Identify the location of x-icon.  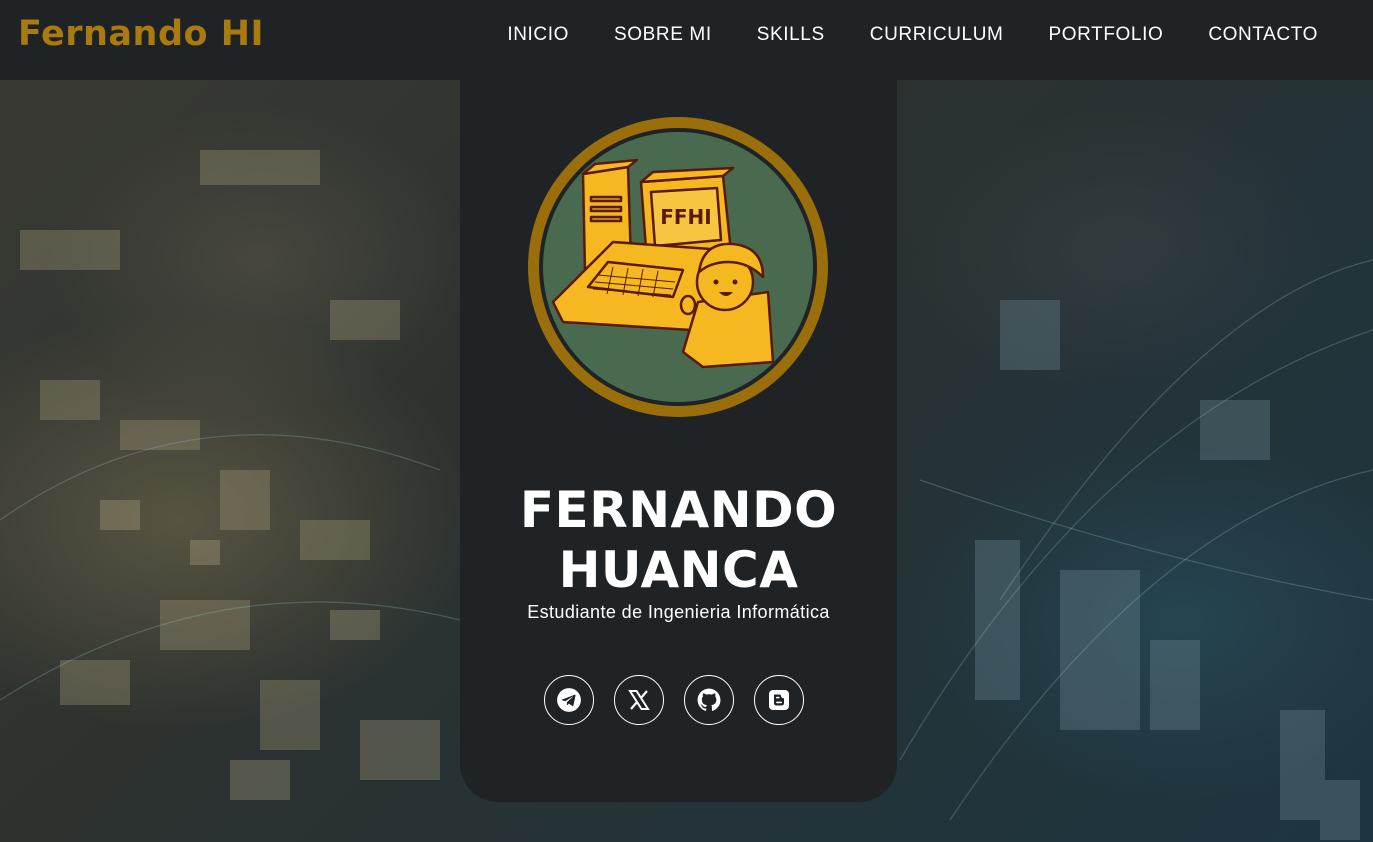
(639, 700).